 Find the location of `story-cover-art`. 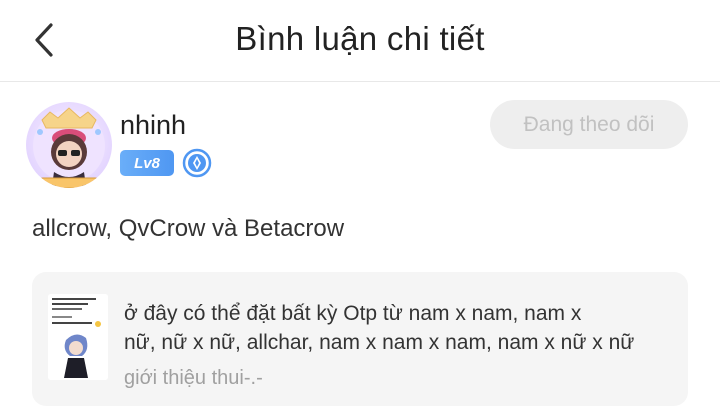

story-cover-art is located at coordinates (78, 337).